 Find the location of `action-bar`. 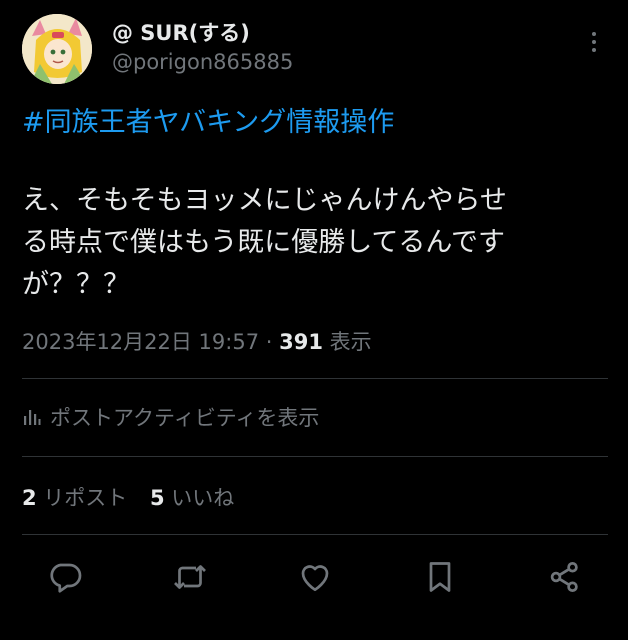

action-bar is located at coordinates (314, 576).